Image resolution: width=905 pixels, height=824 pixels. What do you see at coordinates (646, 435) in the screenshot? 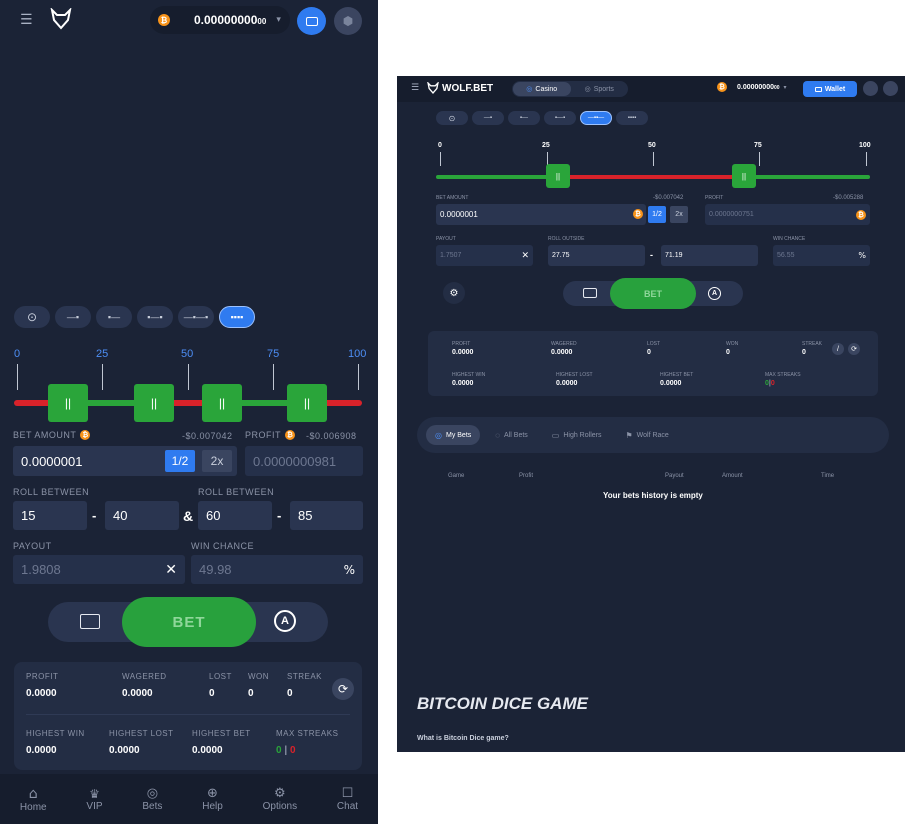
I see `tab-wolf-race: ⚑ Wolf Race` at bounding box center [646, 435].